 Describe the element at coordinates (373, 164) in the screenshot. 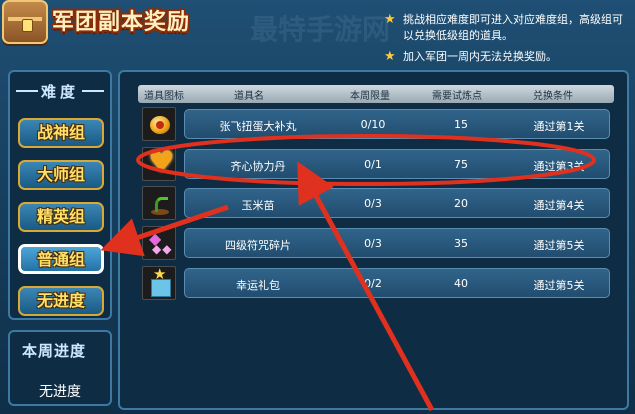

I see `item-limit: 0/1` at that location.